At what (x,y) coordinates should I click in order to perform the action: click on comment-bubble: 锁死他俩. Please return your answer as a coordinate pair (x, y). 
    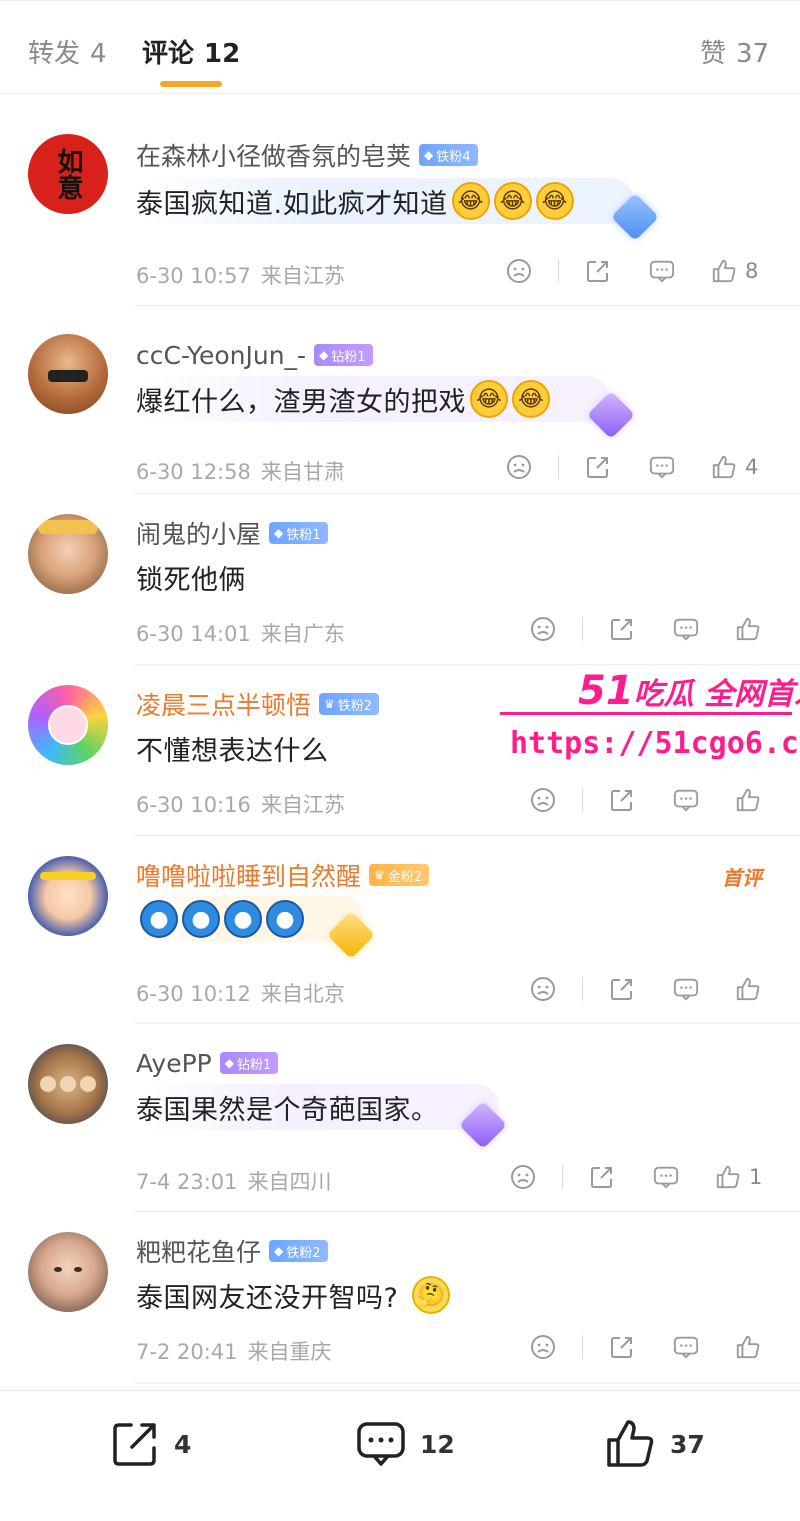
    Looking at the image, I should click on (191, 577).